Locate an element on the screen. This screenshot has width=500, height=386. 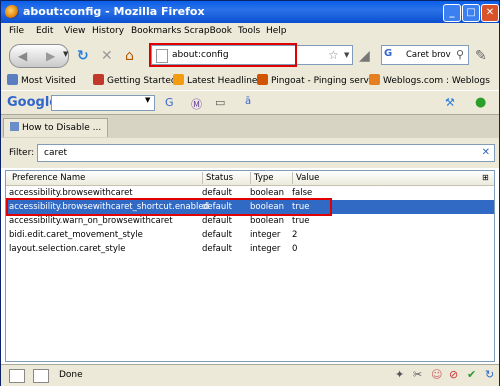
tab-favicon-icon is located at coordinates (14, 126).